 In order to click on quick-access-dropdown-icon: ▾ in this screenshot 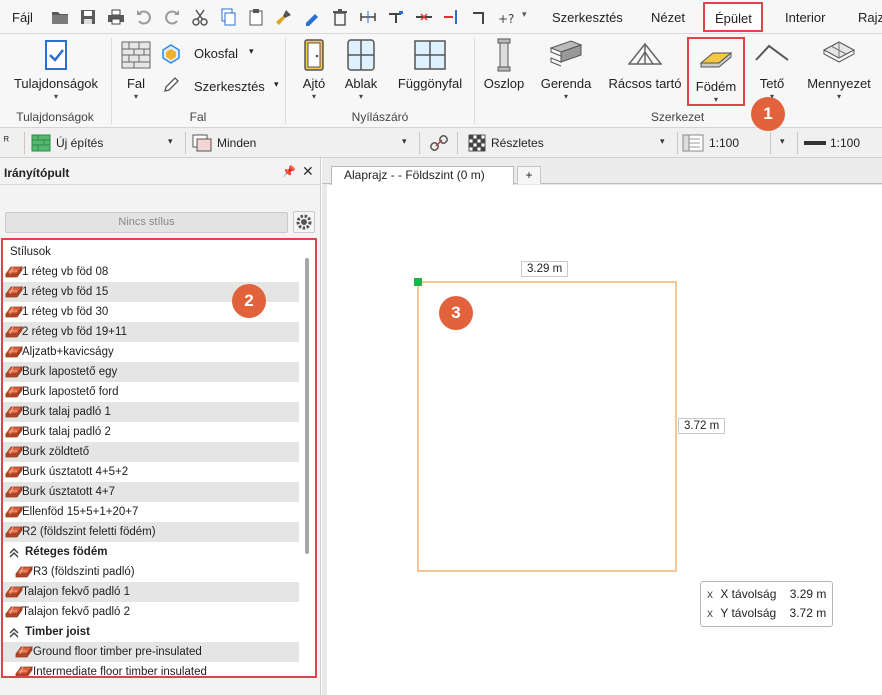, I will do `click(524, 14)`.